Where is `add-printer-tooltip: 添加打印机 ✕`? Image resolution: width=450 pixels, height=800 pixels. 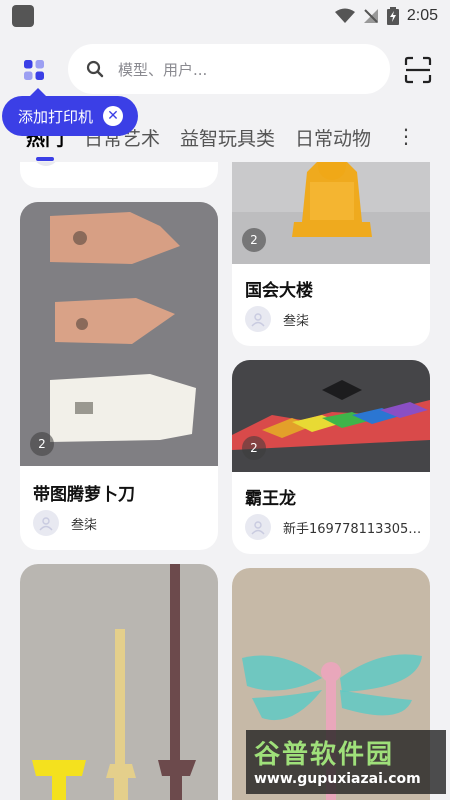 add-printer-tooltip: 添加打印机 ✕ is located at coordinates (70, 112).